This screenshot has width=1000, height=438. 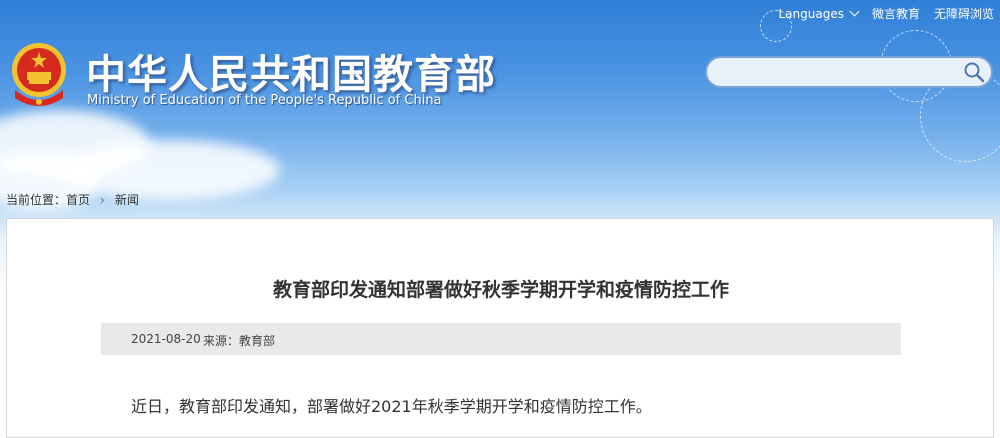 I want to click on accessible-browse-link: 无障碍浏览, so click(x=964, y=13).